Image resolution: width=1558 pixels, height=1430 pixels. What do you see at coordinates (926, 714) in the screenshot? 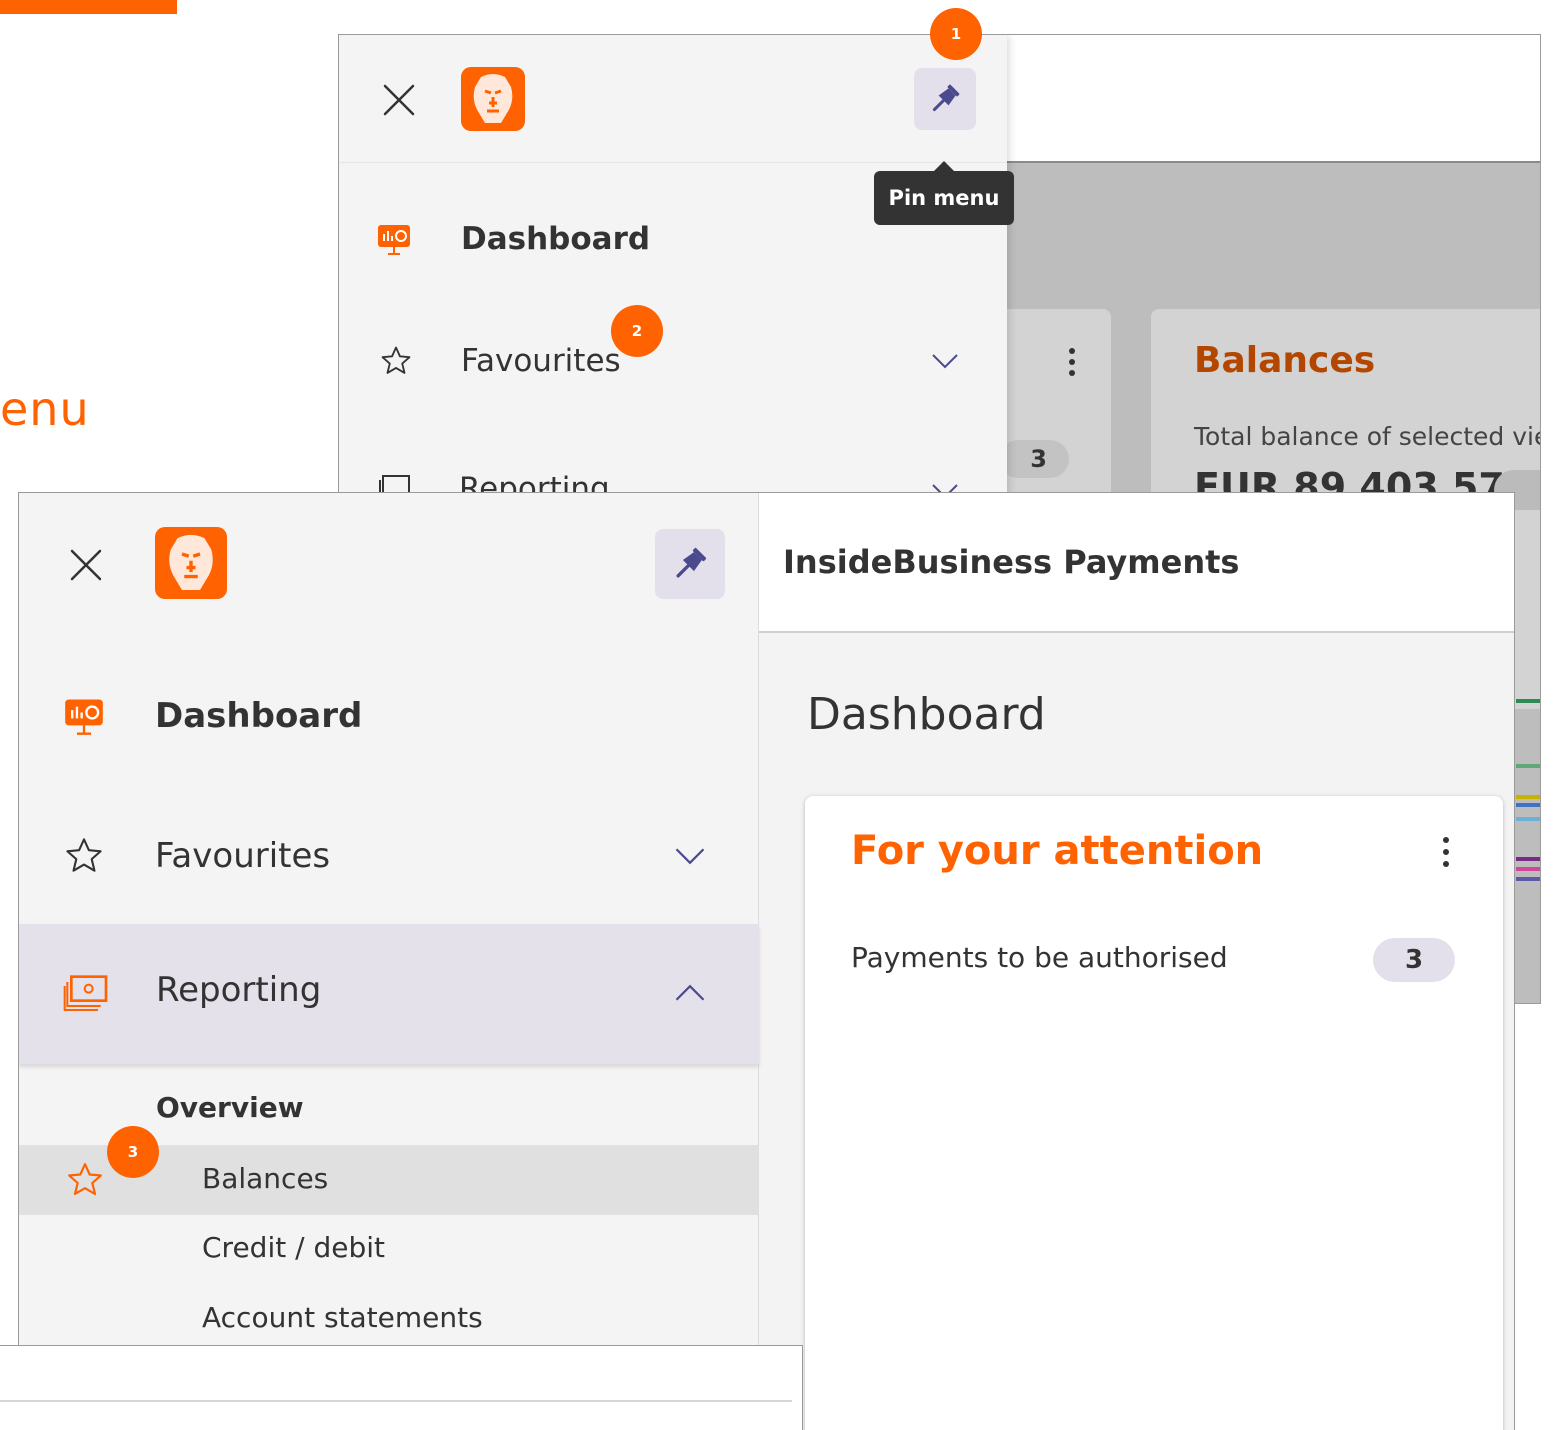
I see `page-title: Dashboard` at bounding box center [926, 714].